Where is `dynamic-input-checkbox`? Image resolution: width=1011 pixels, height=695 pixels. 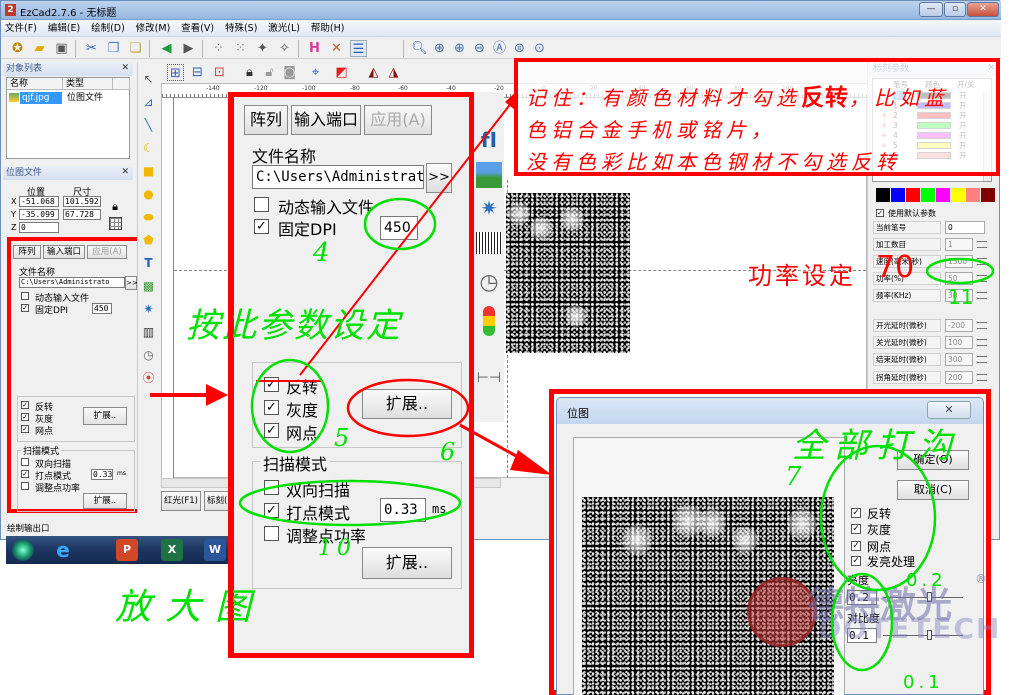 dynamic-input-checkbox is located at coordinates (25, 296).